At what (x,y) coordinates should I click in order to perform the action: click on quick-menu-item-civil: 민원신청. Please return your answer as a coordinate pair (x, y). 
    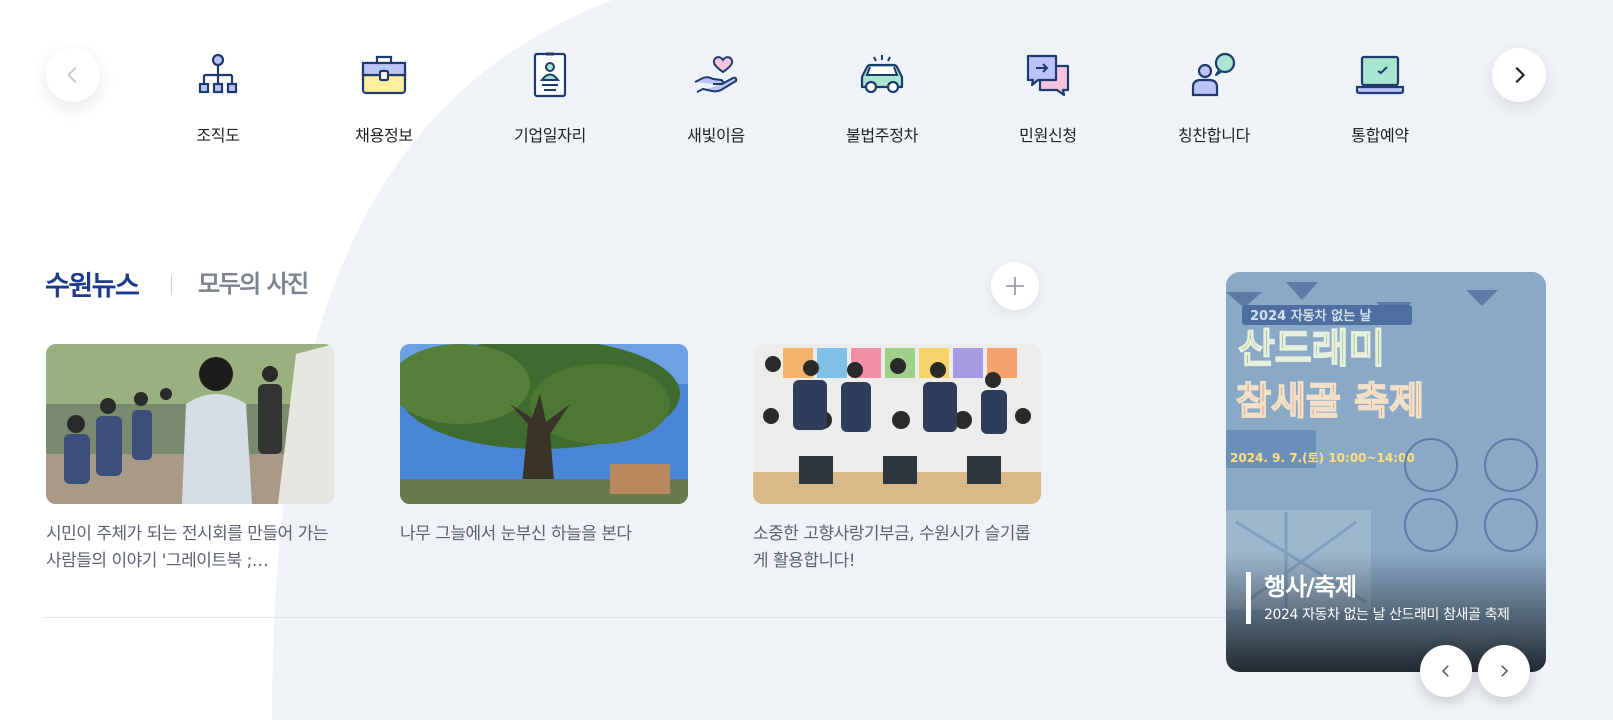
    Looking at the image, I should click on (1048, 97).